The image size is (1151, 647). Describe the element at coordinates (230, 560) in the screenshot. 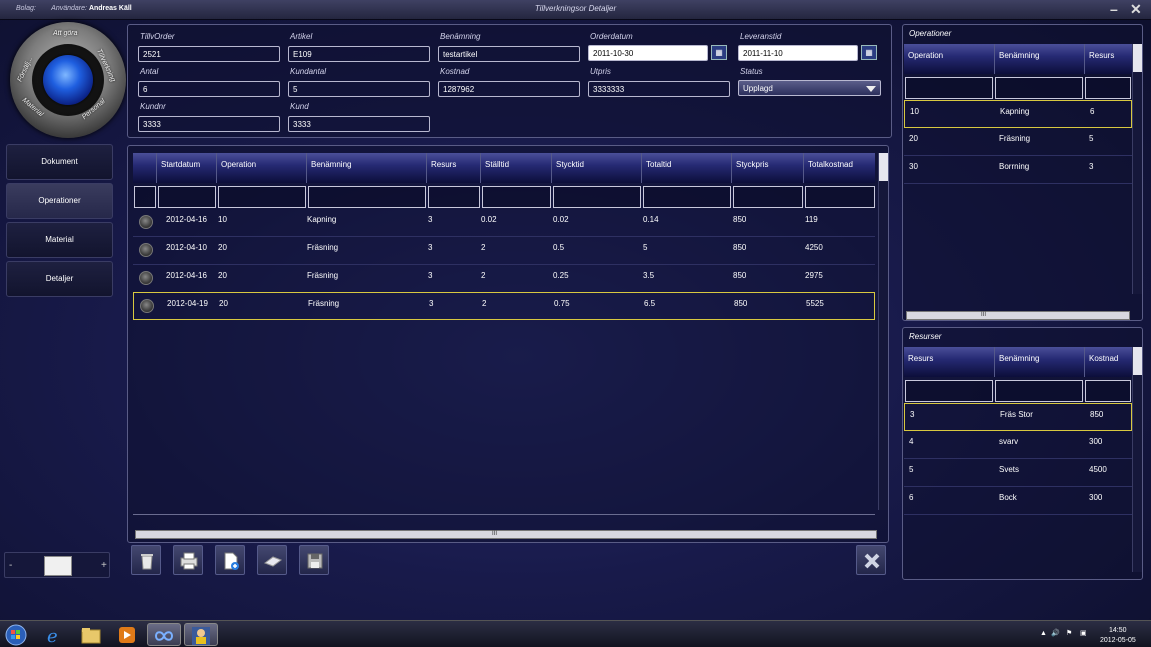

I see `new-document-button` at that location.